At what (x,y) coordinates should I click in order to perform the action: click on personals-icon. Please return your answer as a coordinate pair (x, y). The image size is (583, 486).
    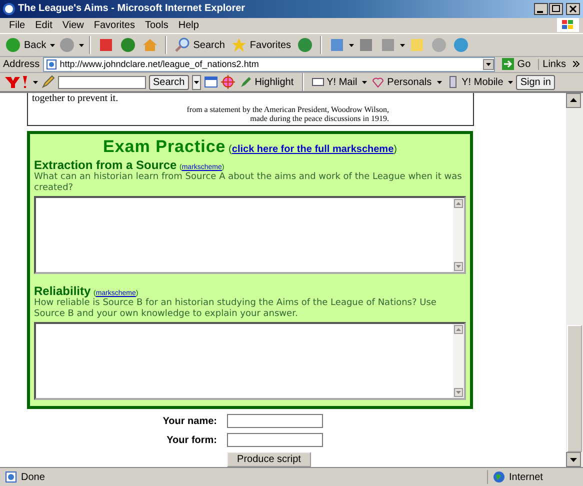
    Looking at the image, I should click on (378, 82).